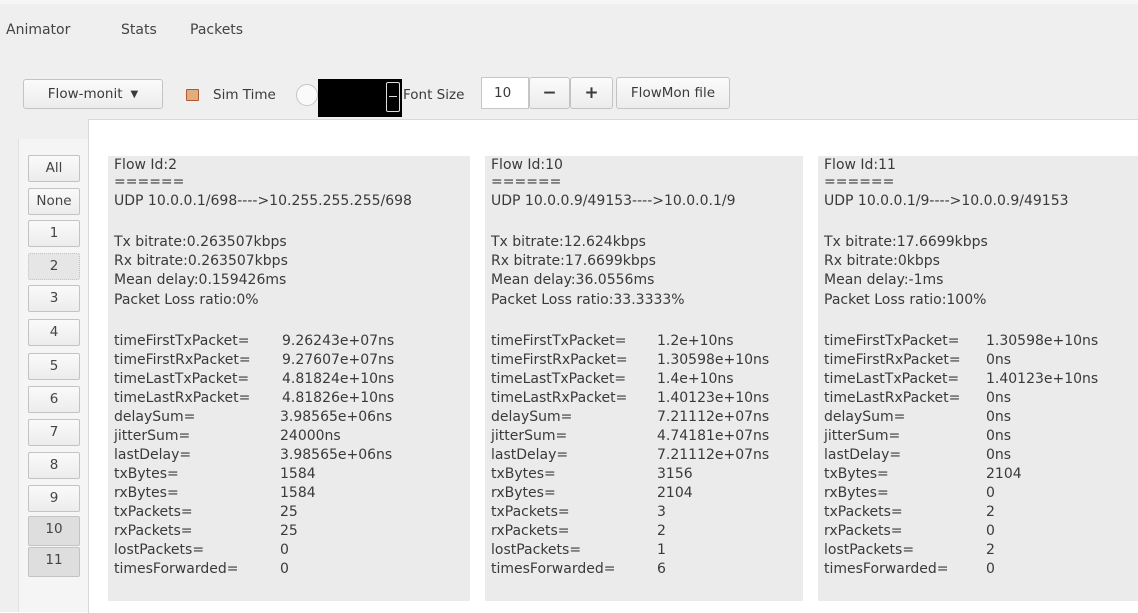  What do you see at coordinates (216, 30) in the screenshot?
I see `tab-packets: Packets` at bounding box center [216, 30].